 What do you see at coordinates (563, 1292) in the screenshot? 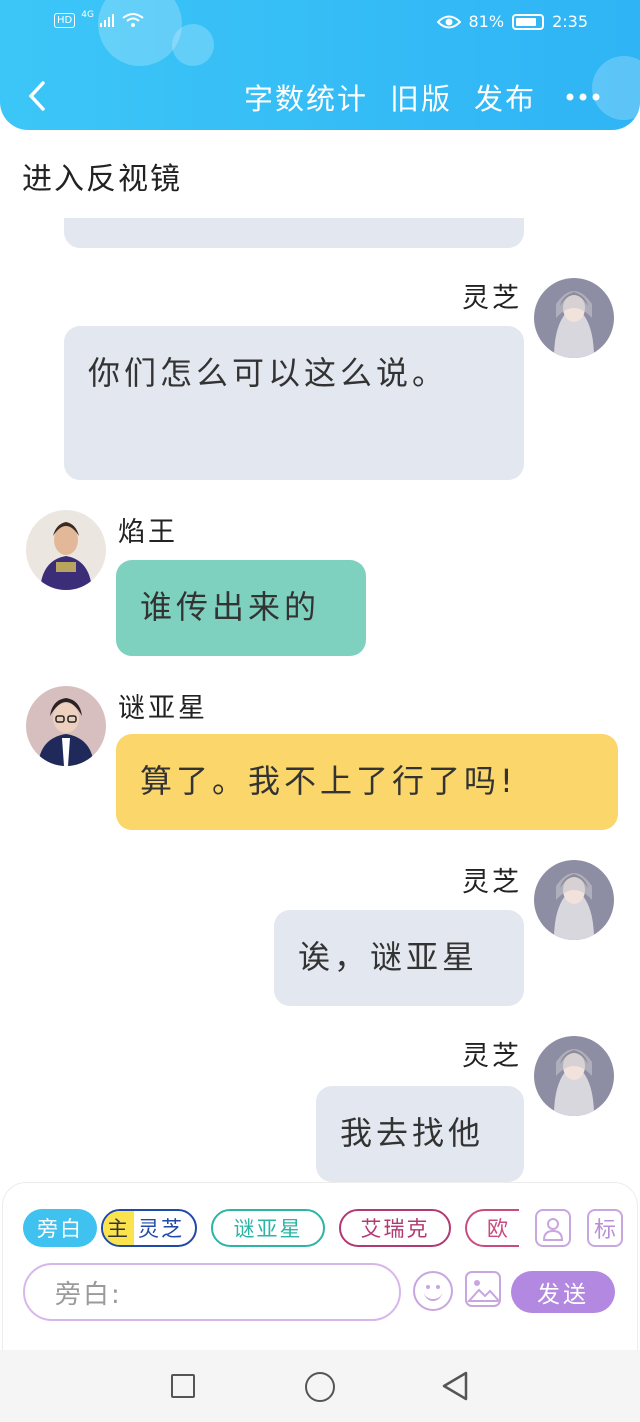
I see `send-button: 发送` at bounding box center [563, 1292].